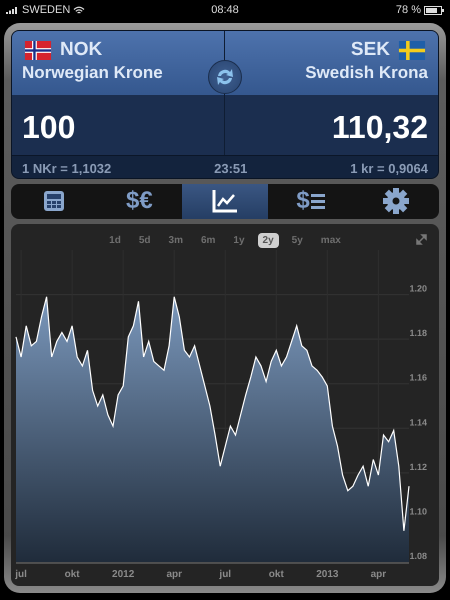 The width and height of the screenshot is (450, 600). What do you see at coordinates (418, 422) in the screenshot?
I see `y-axis-label: 1.14` at bounding box center [418, 422].